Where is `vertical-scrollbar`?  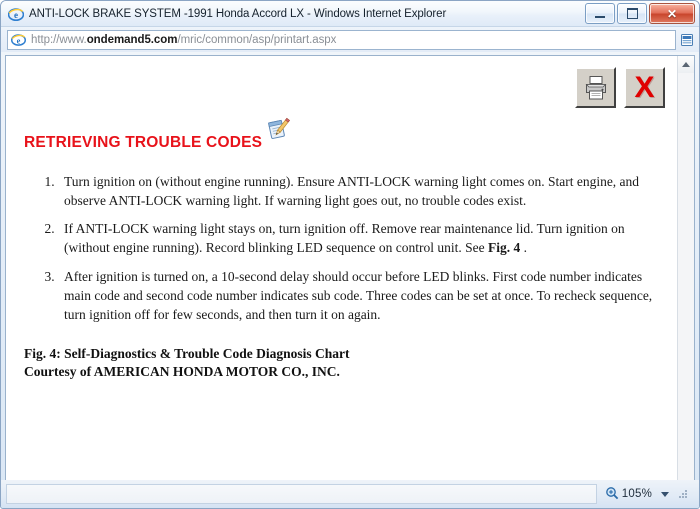 vertical-scrollbar is located at coordinates (685, 278).